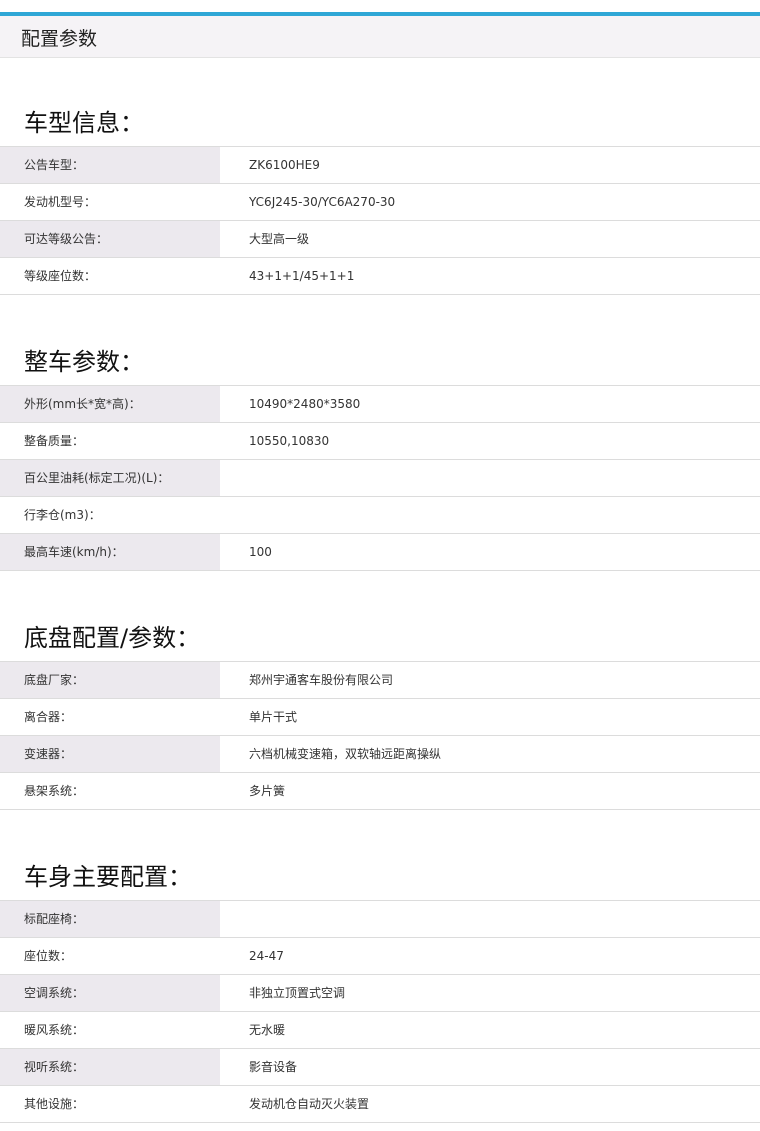 This screenshot has height=1131, width=760. What do you see at coordinates (48, 956) in the screenshot?
I see `spec-label: 座位数：` at bounding box center [48, 956].